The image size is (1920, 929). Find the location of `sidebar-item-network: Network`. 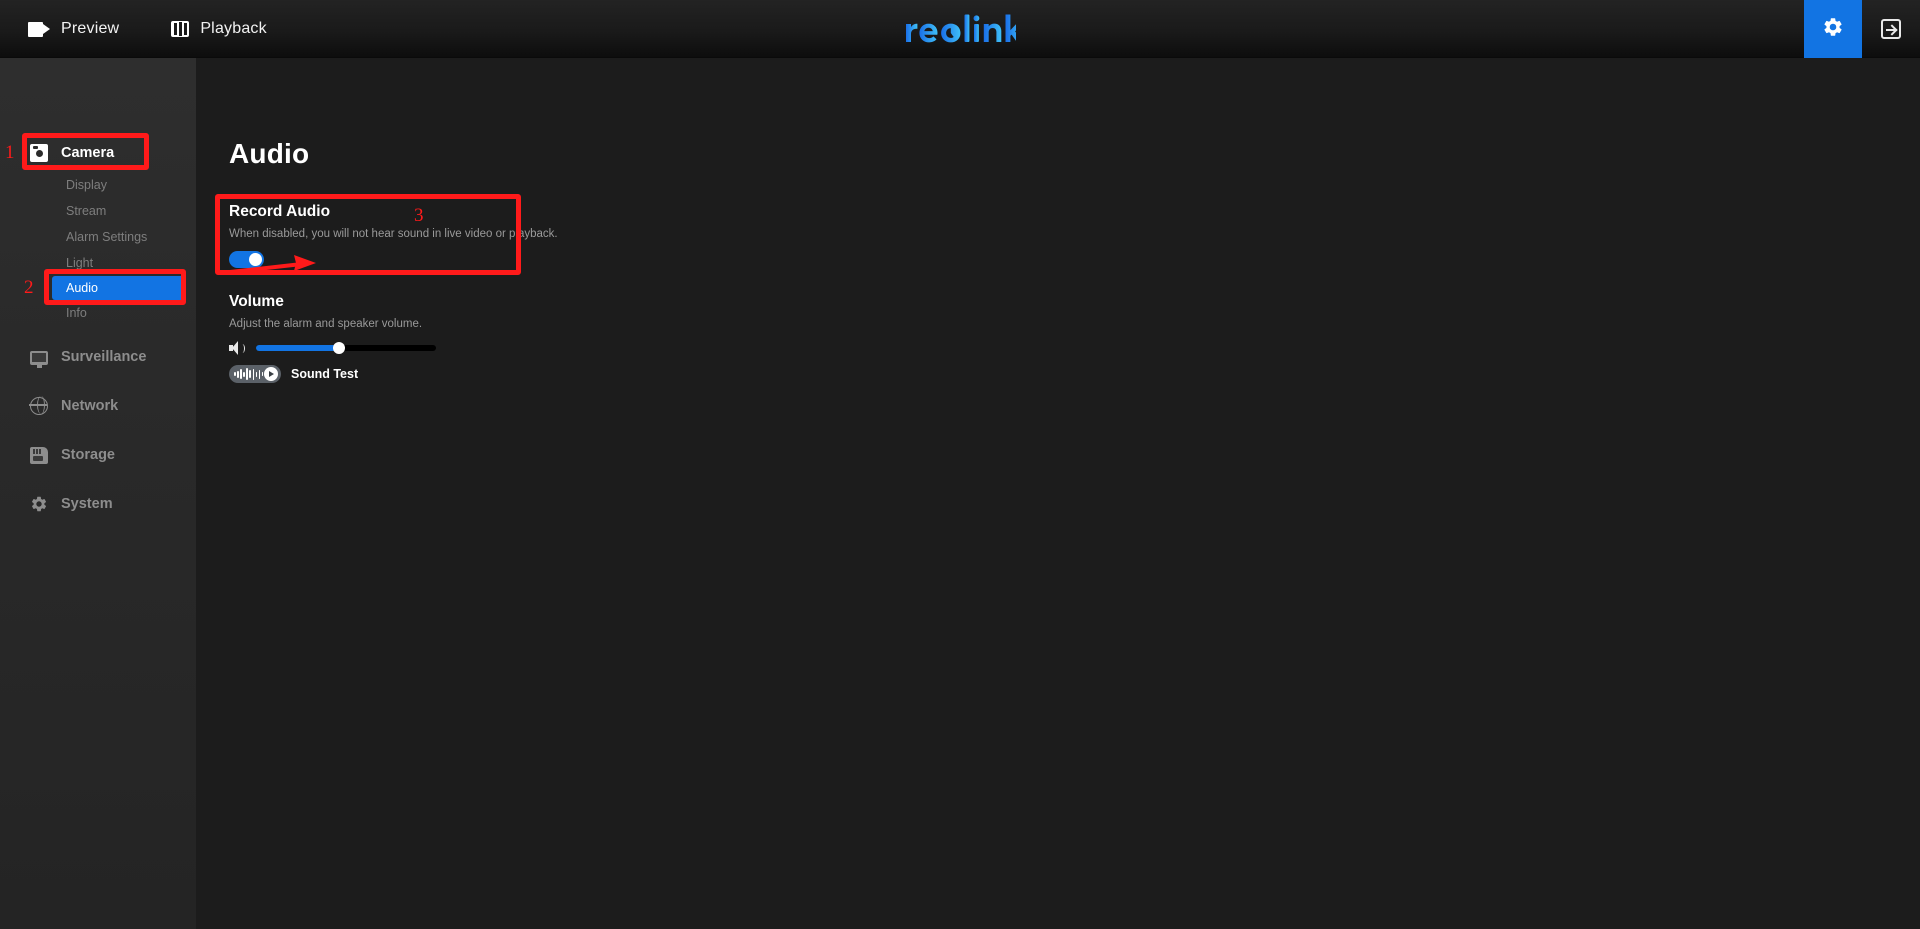

sidebar-item-network: Network is located at coordinates (98, 406).